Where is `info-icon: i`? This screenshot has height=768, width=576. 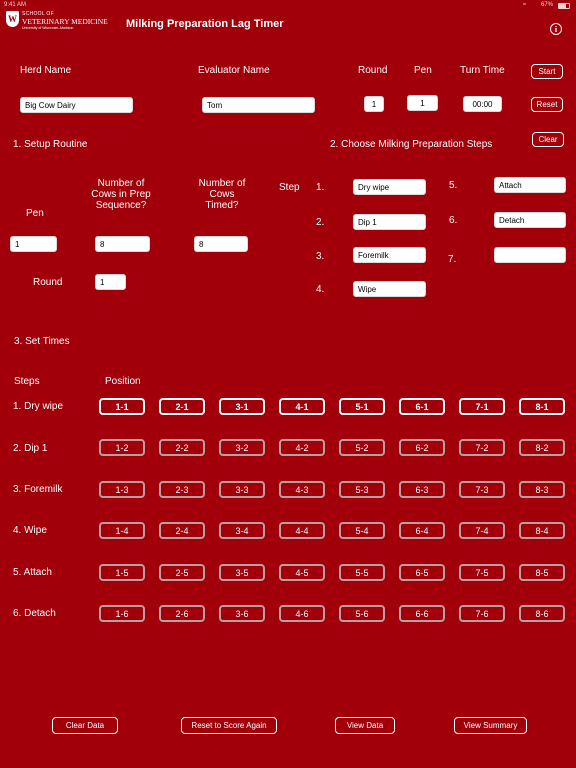 info-icon: i is located at coordinates (556, 29).